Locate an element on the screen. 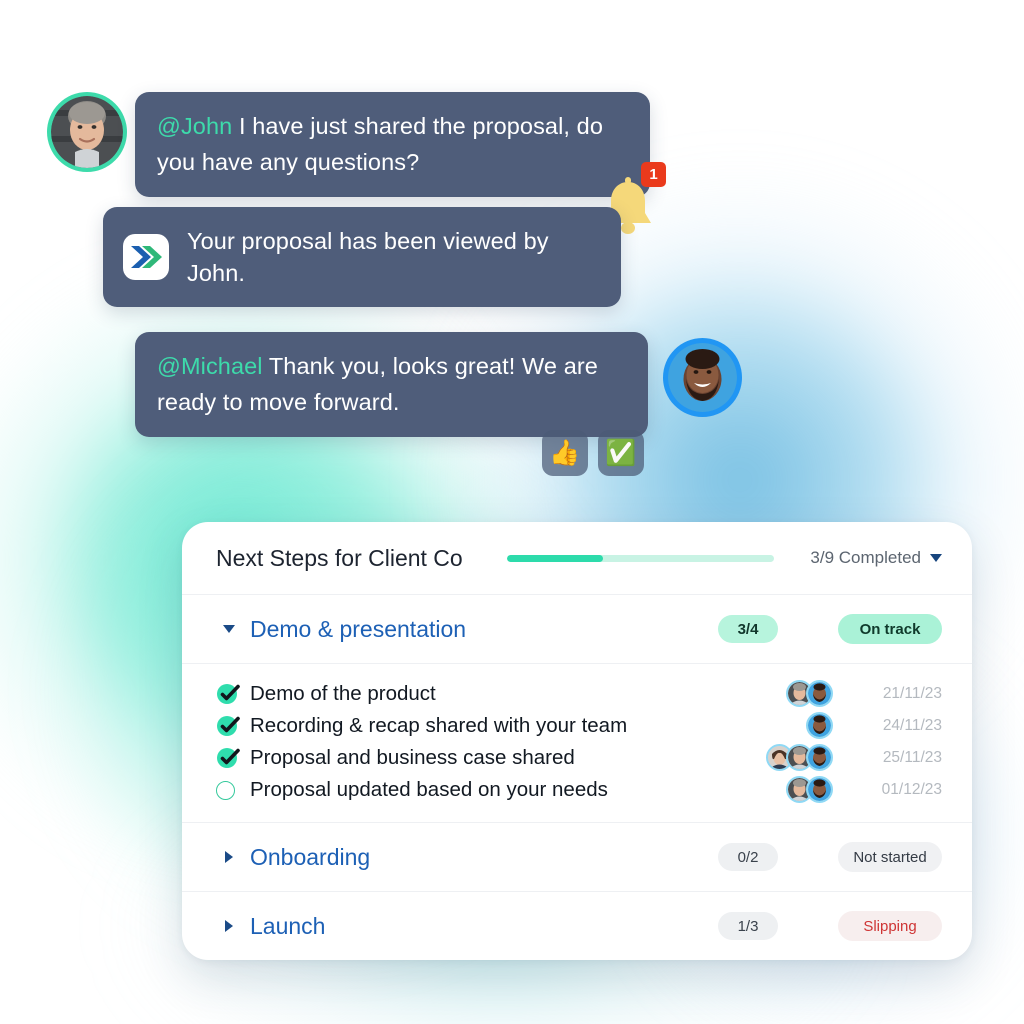 The height and width of the screenshot is (1024, 1024). avatar-john-photo is located at coordinates (87, 132).